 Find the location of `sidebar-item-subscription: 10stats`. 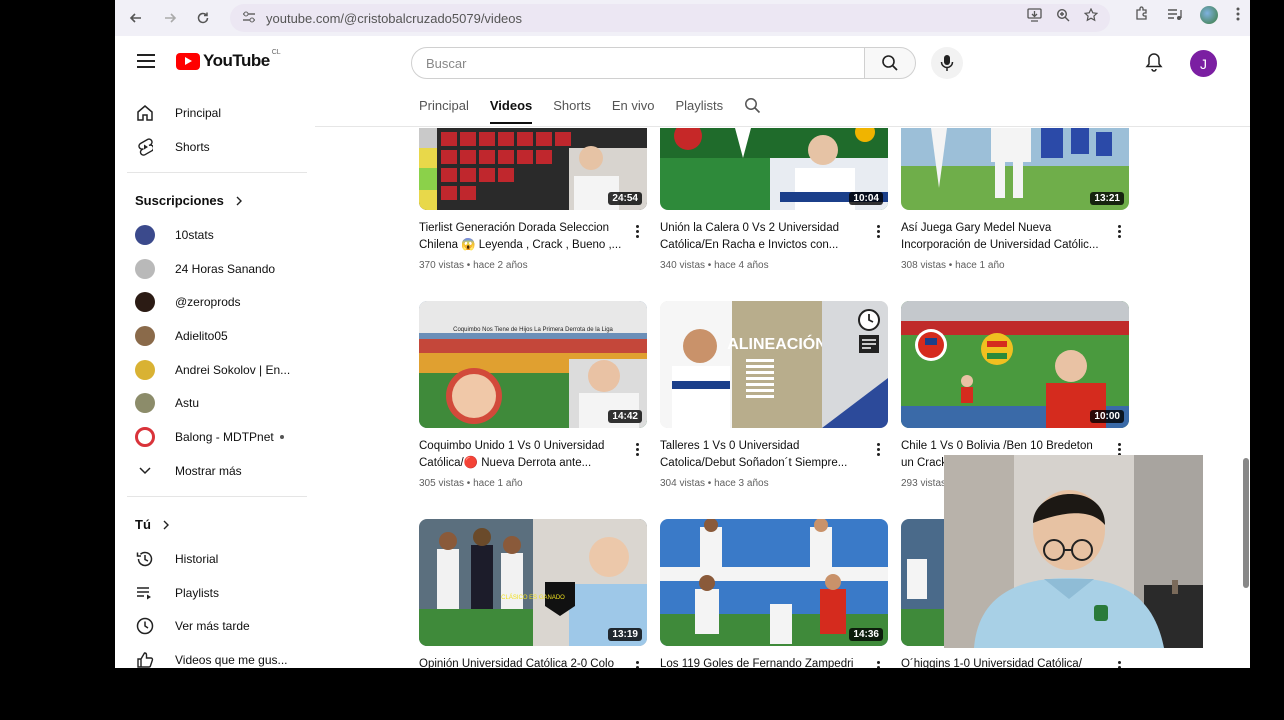

sidebar-item-subscription: 10stats is located at coordinates (222, 235).